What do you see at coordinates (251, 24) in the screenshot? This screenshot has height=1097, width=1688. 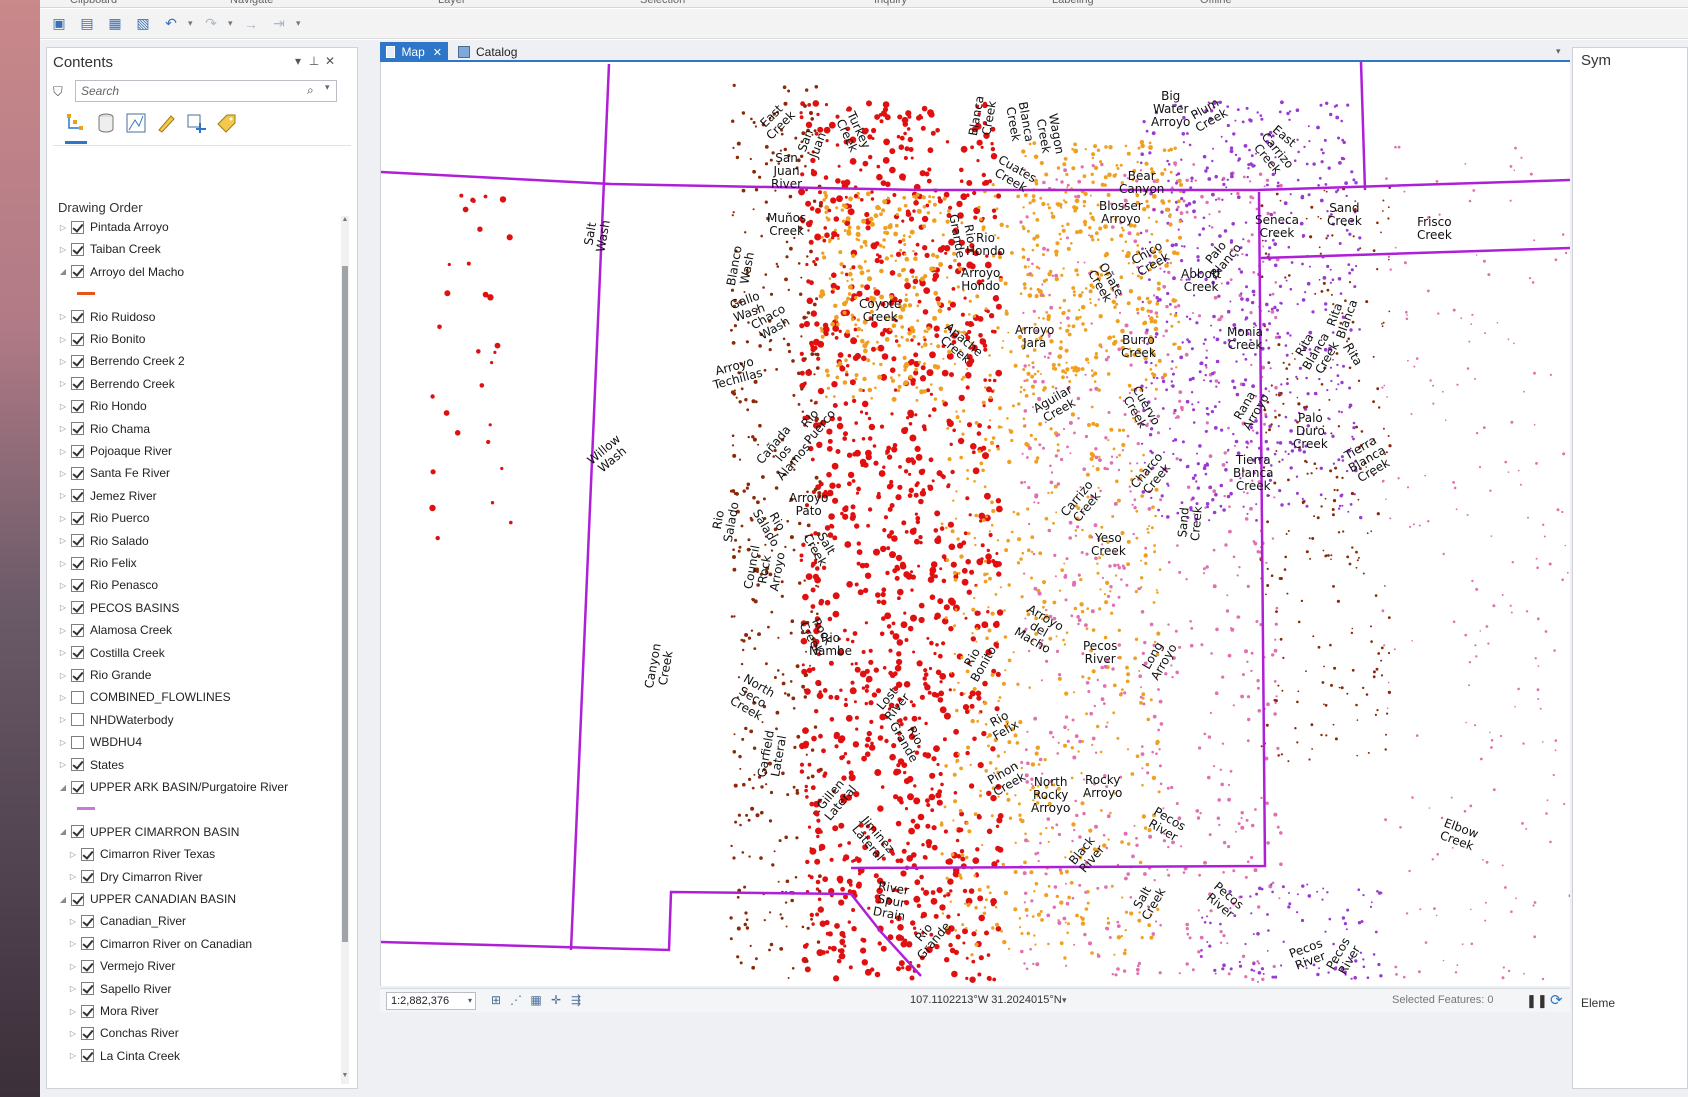 I see `forward-icon: →` at bounding box center [251, 24].